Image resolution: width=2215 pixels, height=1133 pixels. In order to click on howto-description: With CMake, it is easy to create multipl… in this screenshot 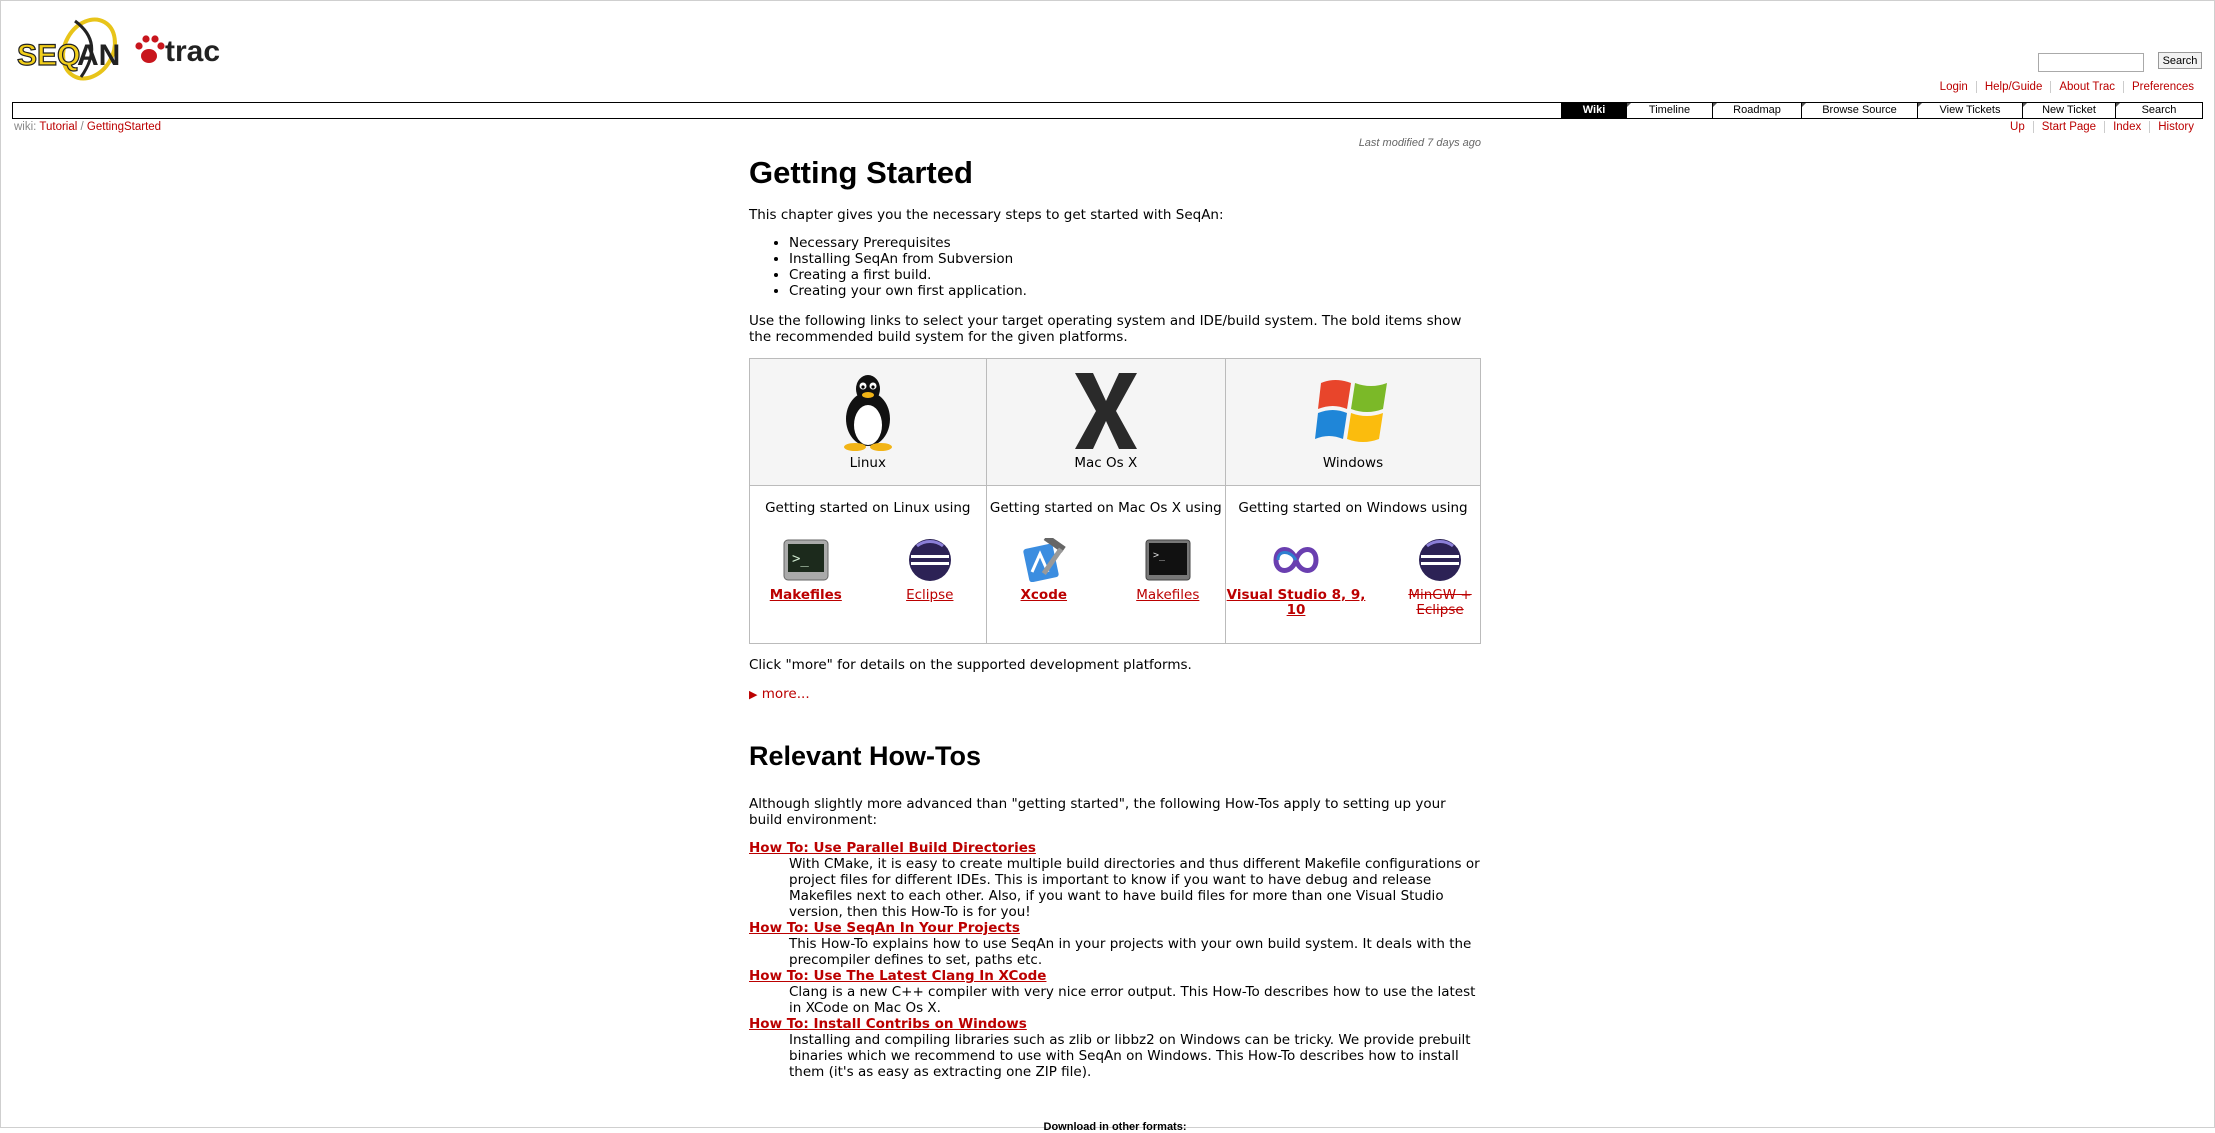, I will do `click(1134, 888)`.